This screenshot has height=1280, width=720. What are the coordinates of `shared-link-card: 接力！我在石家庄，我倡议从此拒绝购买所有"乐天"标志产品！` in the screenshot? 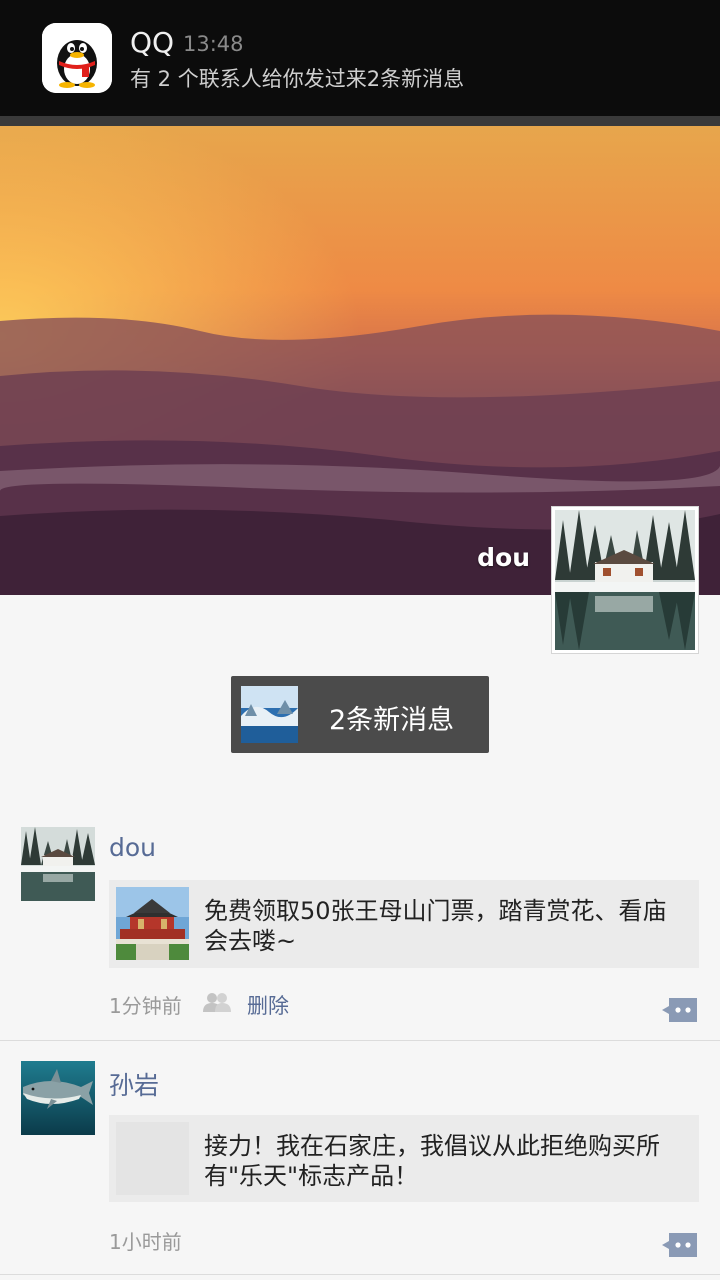 It's located at (404, 1158).